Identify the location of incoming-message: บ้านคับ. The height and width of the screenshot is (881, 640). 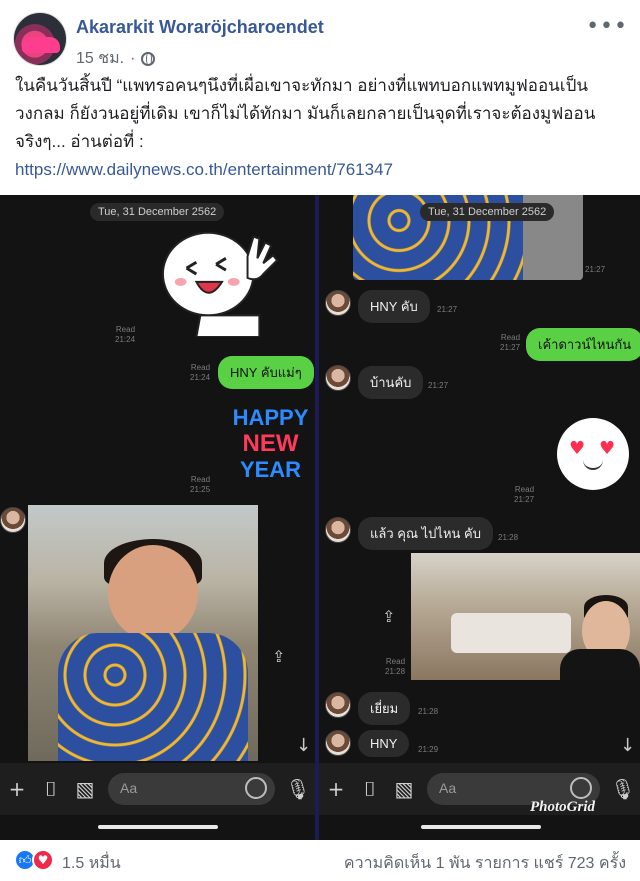
(391, 382).